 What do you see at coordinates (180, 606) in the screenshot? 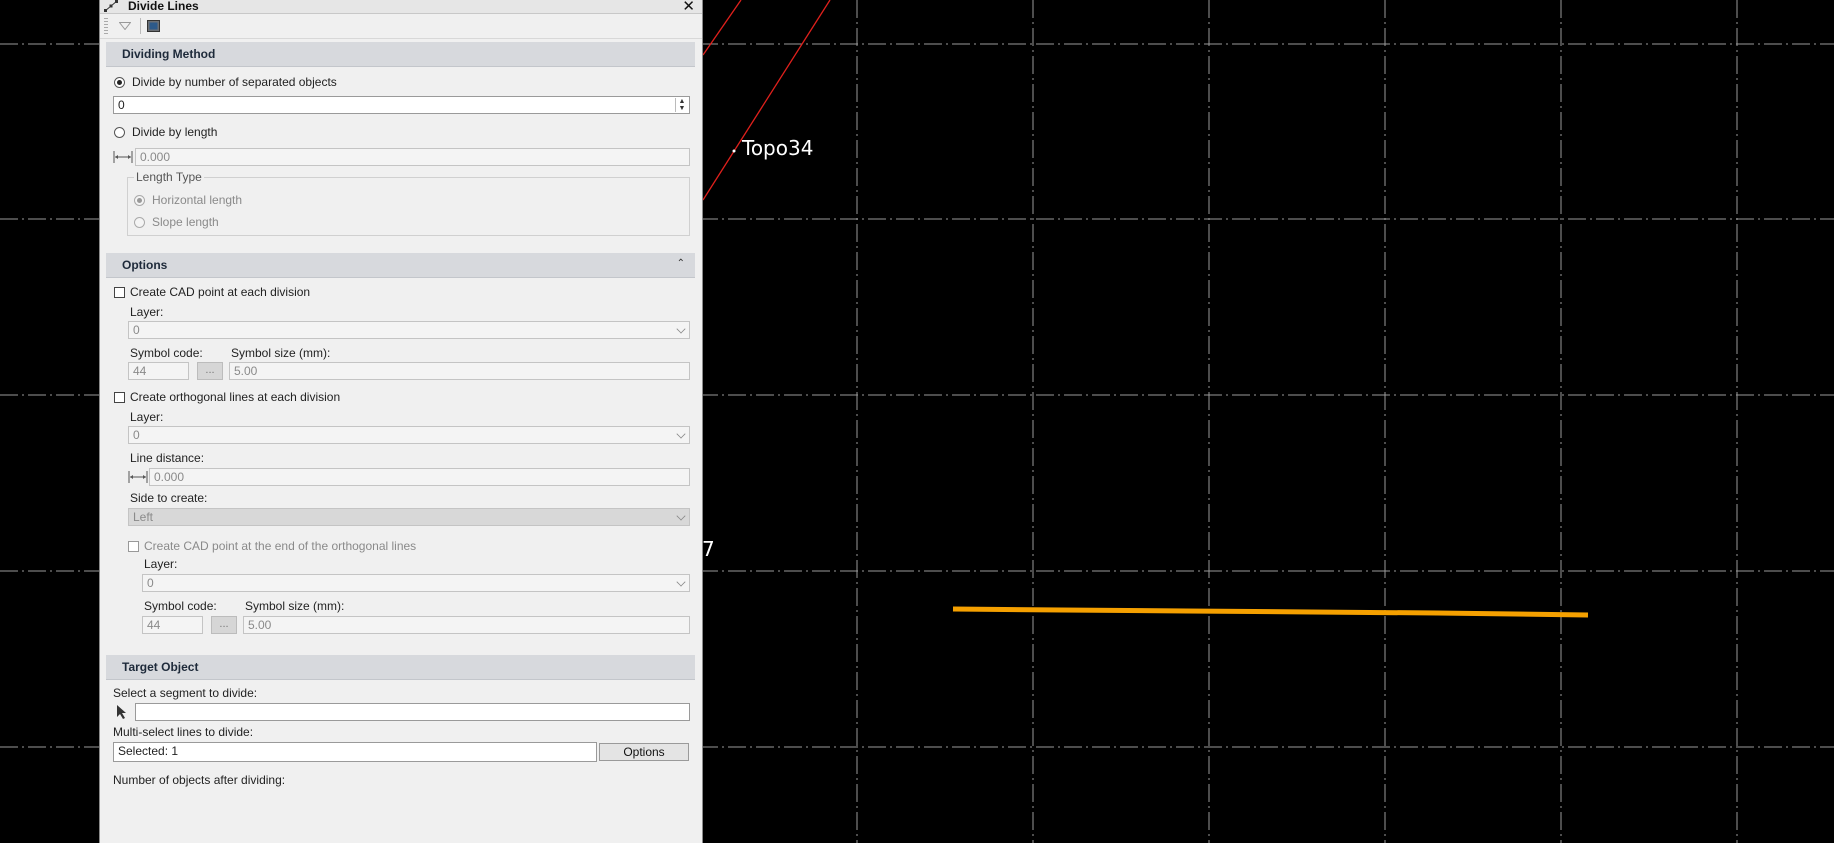
I see `end-point-symbol-code-label: Symbol code:` at bounding box center [180, 606].